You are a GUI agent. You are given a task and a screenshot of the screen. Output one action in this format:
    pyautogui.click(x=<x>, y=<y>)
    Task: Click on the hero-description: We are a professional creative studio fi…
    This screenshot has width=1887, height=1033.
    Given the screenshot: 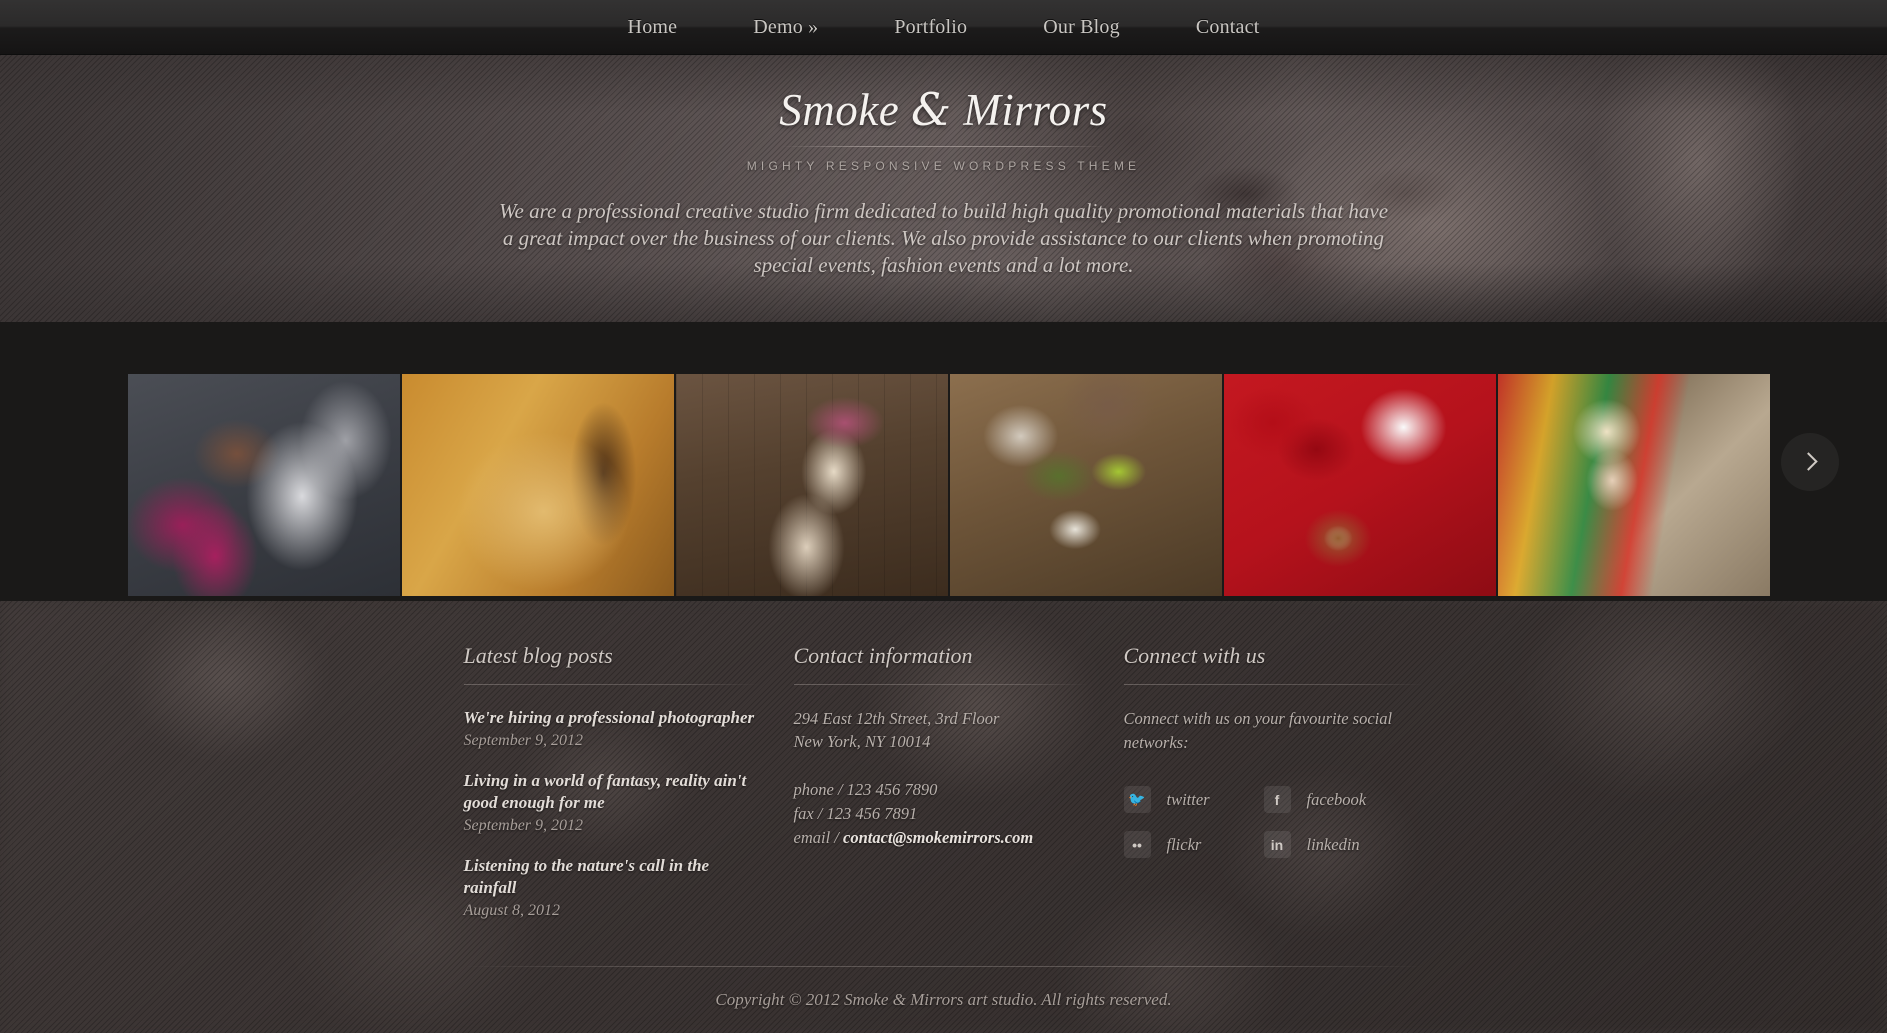 What is the action you would take?
    pyautogui.click(x=943, y=238)
    